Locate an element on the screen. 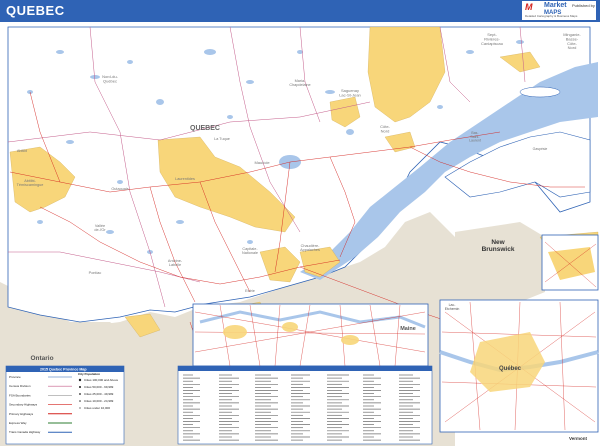  label-vermont: Vermont is located at coordinates (578, 438).